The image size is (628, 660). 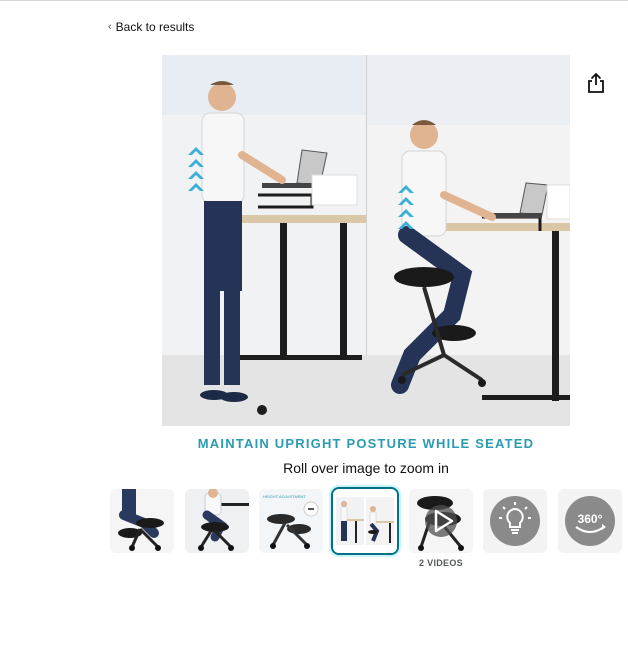 I want to click on zoom-hint: Roll over image to zoom in, so click(x=366, y=468).